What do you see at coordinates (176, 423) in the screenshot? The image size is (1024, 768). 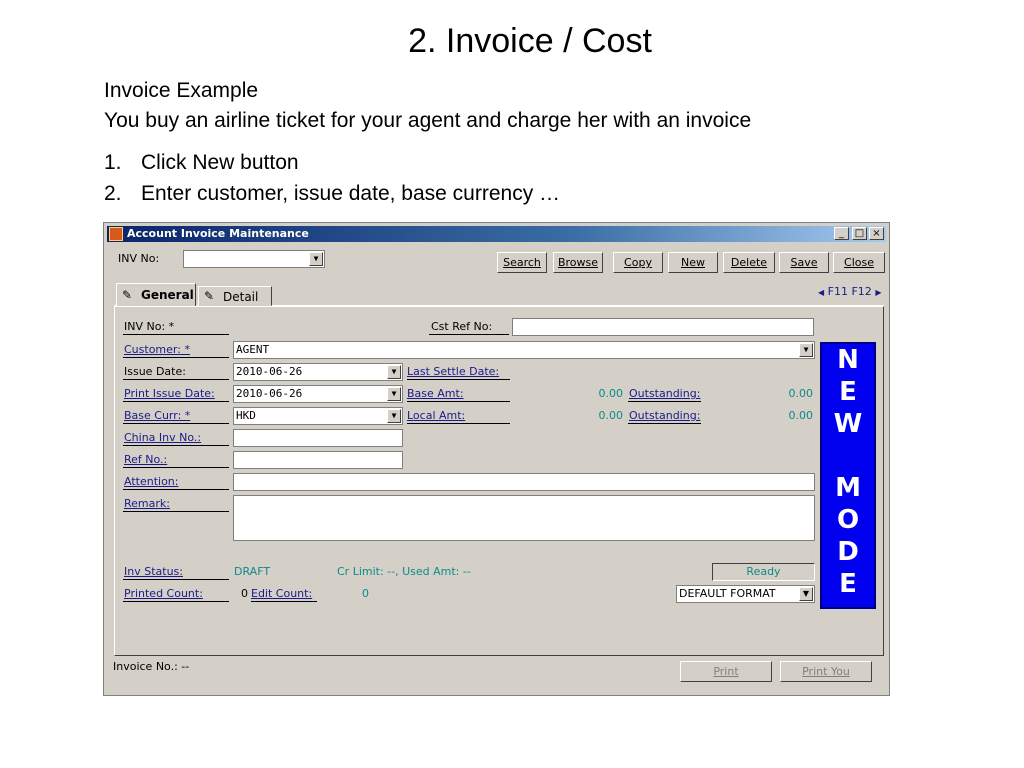 I see `base-curr-underline` at bounding box center [176, 423].